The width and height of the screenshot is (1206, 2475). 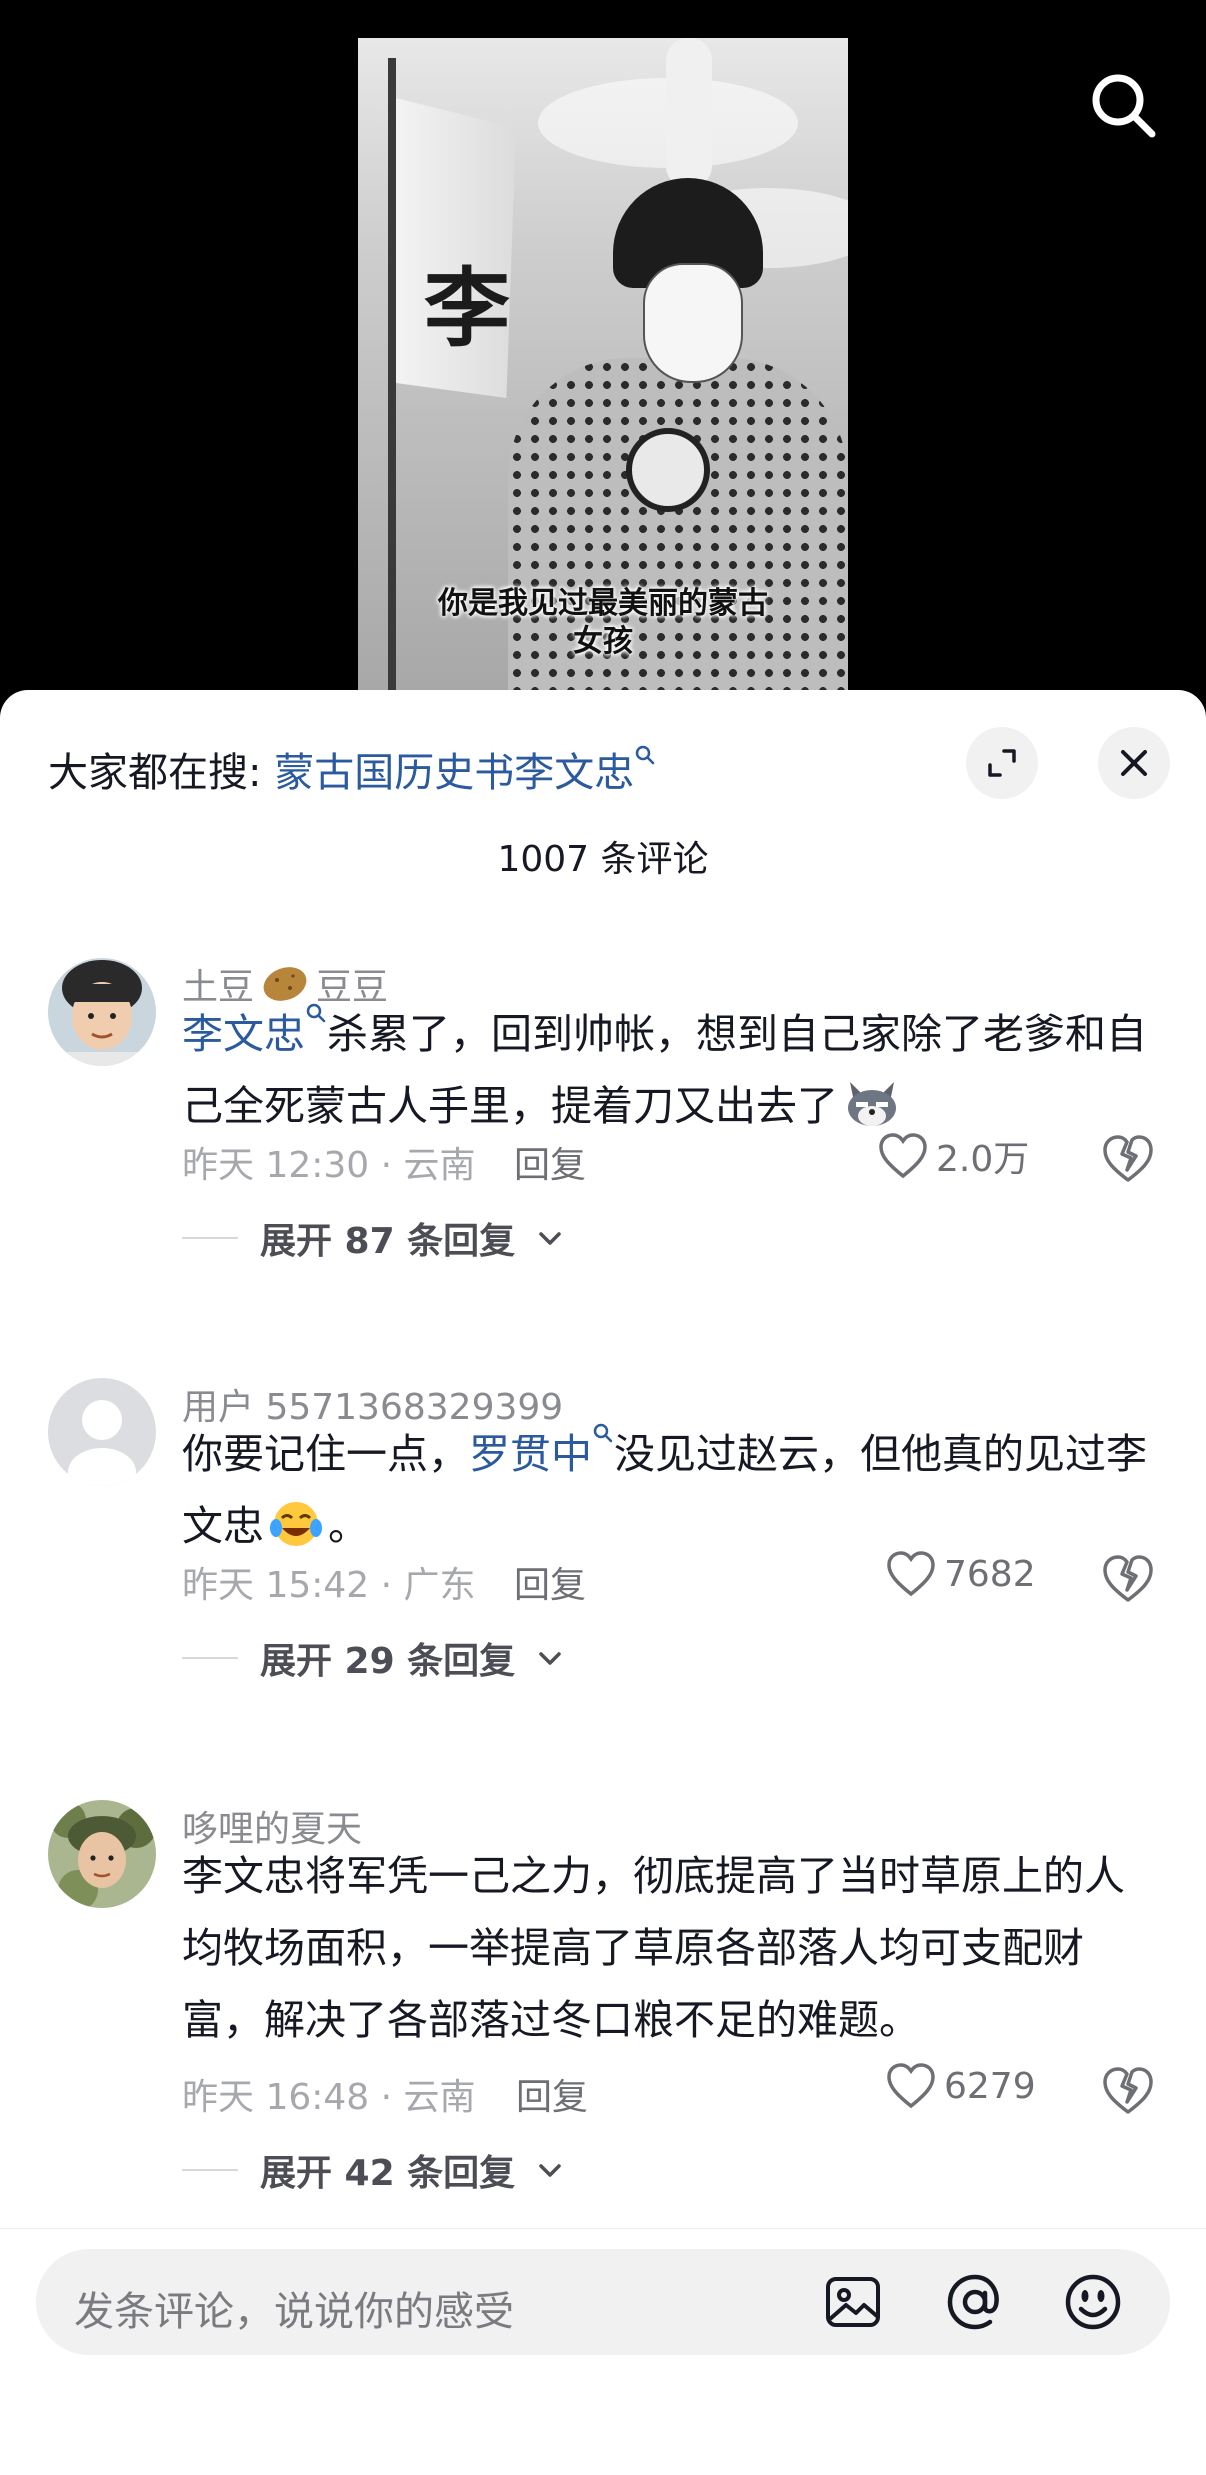 I want to click on like-count: 7682, so click(x=990, y=1574).